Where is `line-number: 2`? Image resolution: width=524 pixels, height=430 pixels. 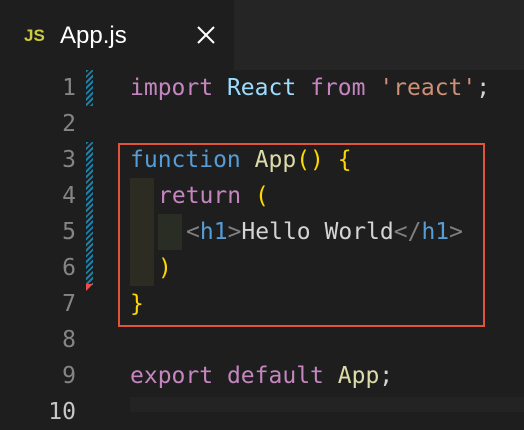 line-number: 2 is located at coordinates (69, 124).